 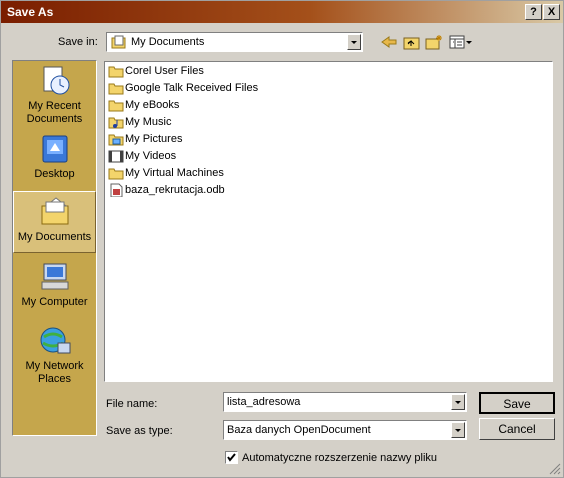 I want to click on view-menu-button, so click(x=460, y=42).